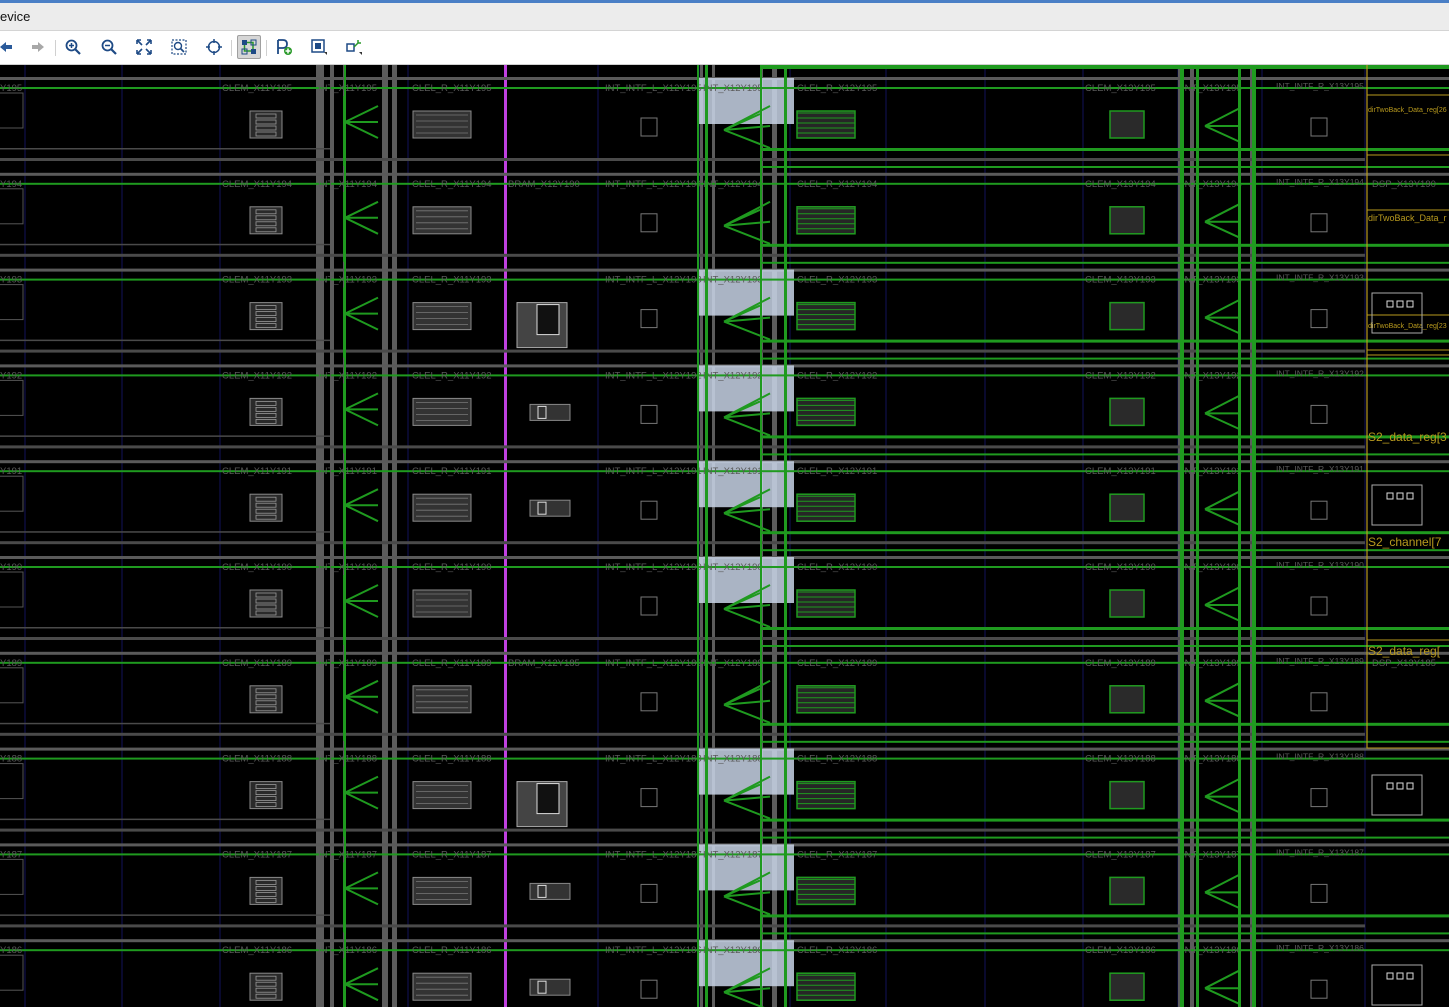 The image size is (1449, 1007). Describe the element at coordinates (179, 47) in the screenshot. I see `zoom-selected-button` at that location.